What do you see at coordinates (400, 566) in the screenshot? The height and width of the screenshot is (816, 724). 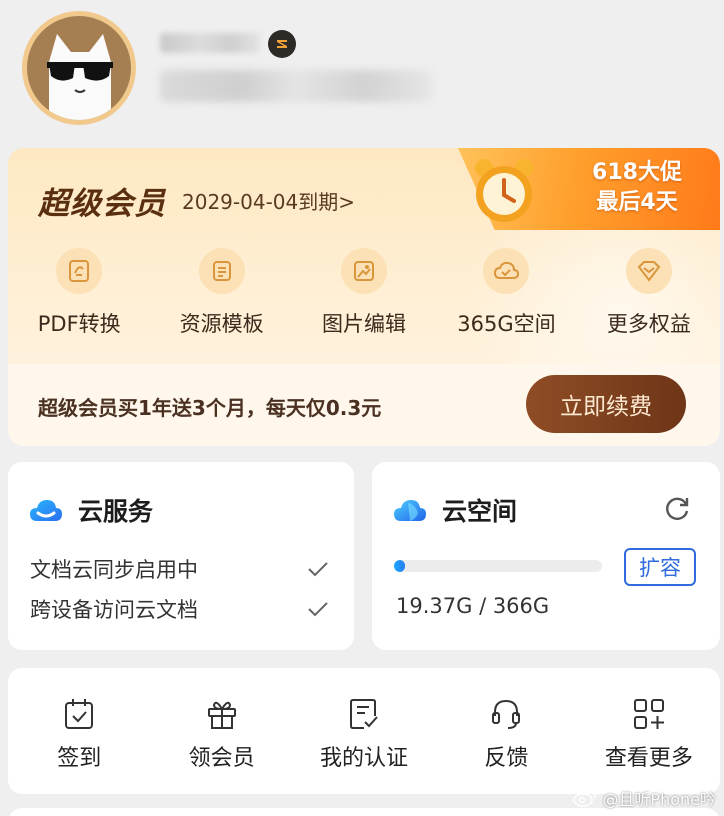 I see `storage-progress-fill` at bounding box center [400, 566].